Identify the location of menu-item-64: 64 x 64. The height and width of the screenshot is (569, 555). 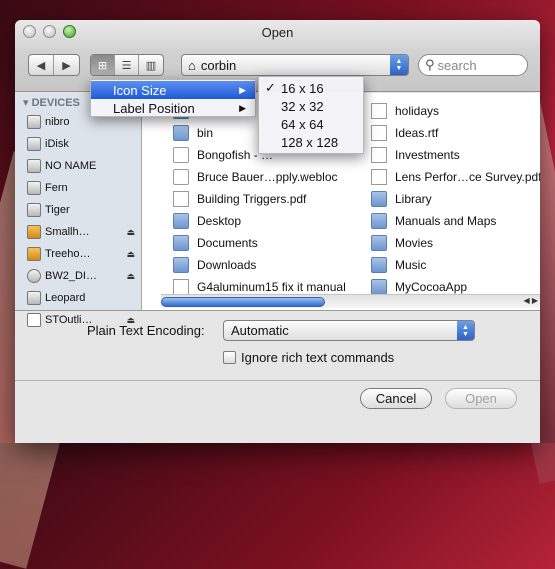
(311, 124).